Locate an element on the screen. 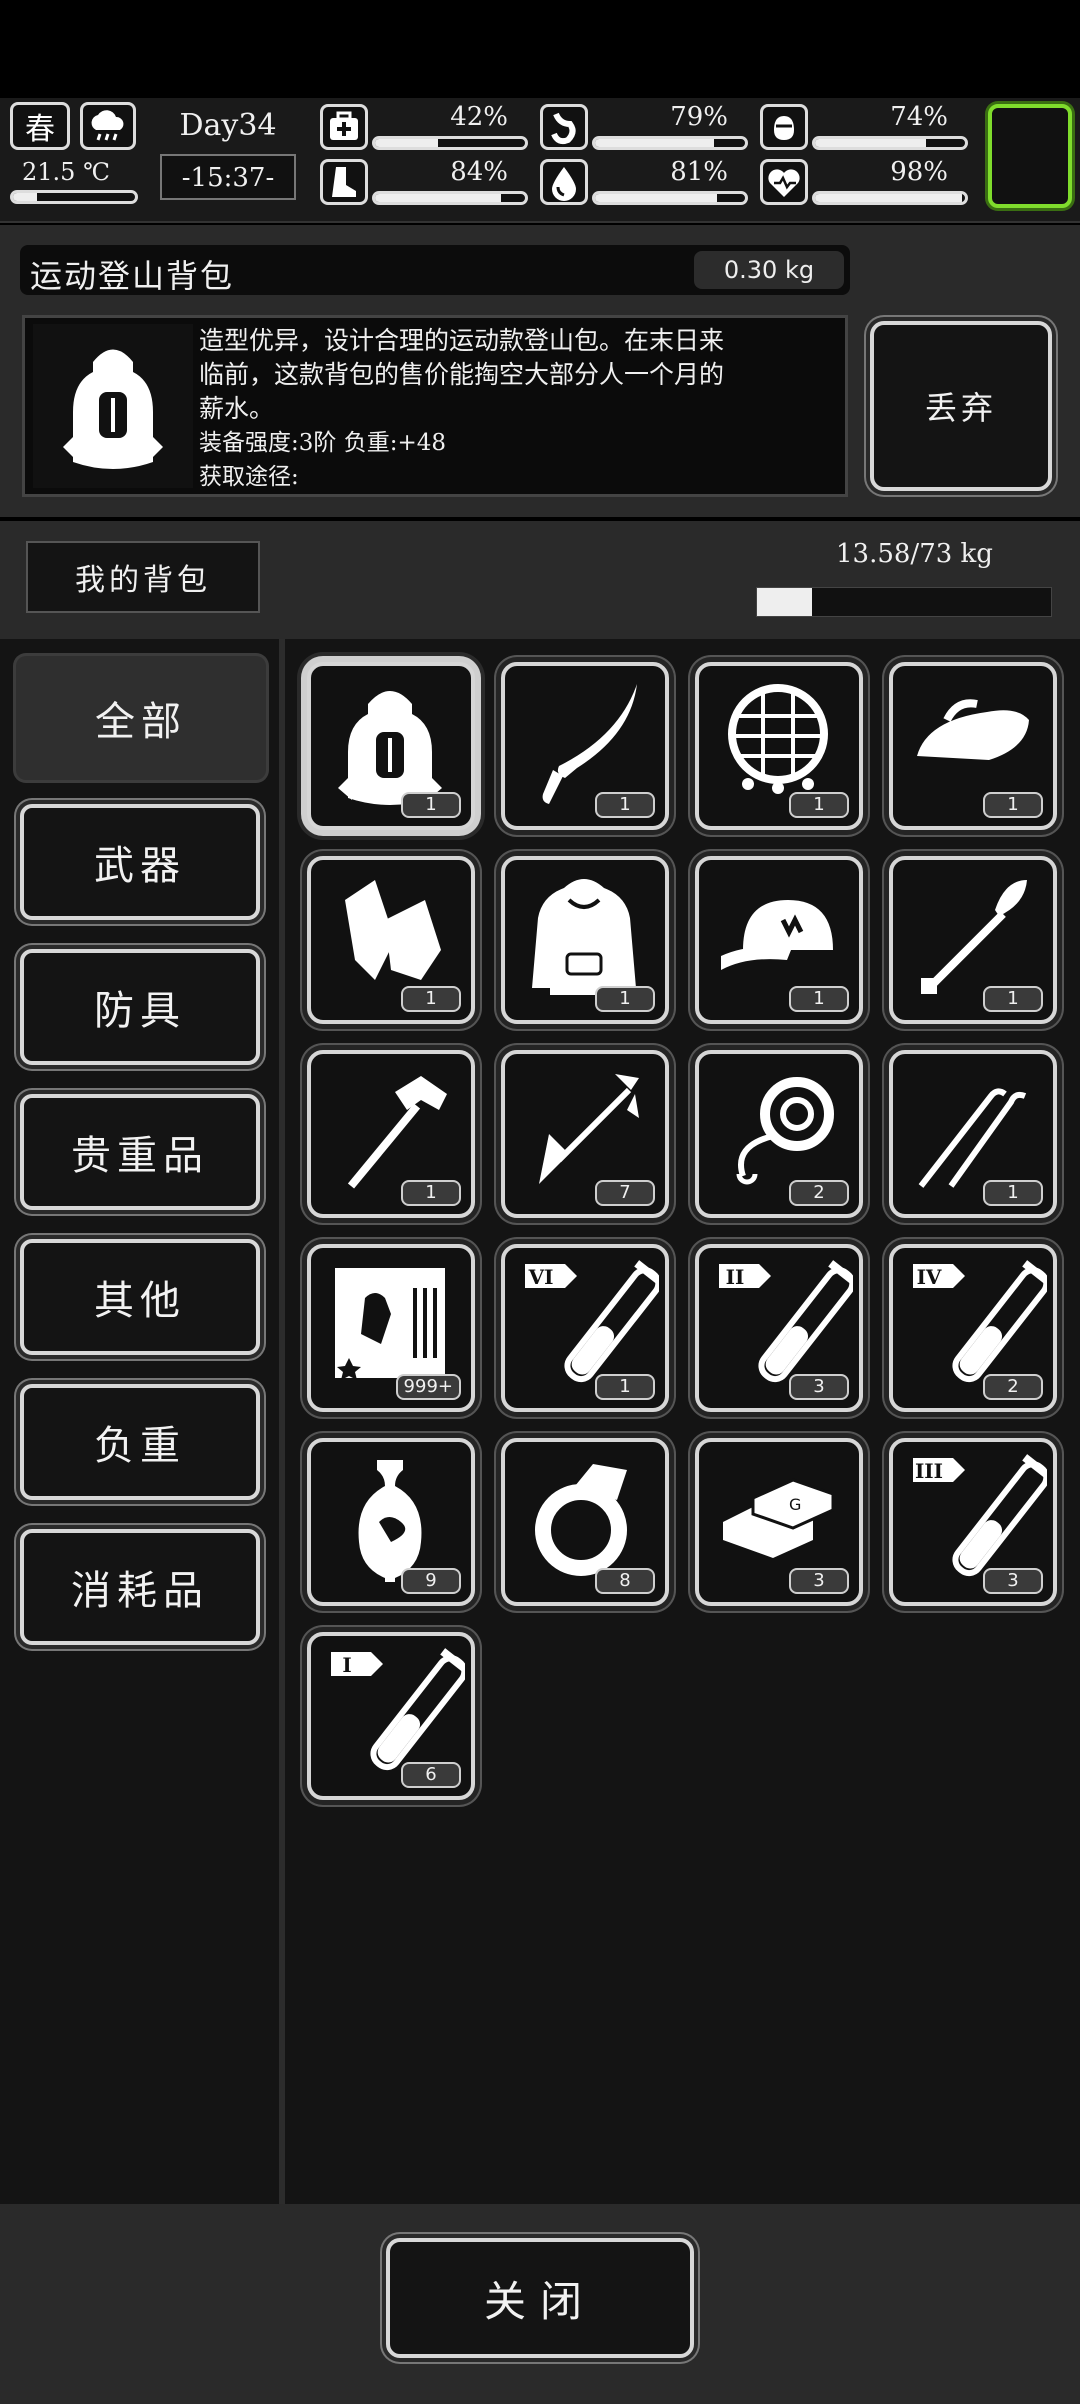  tab-others: 其他 is located at coordinates (140, 1297).